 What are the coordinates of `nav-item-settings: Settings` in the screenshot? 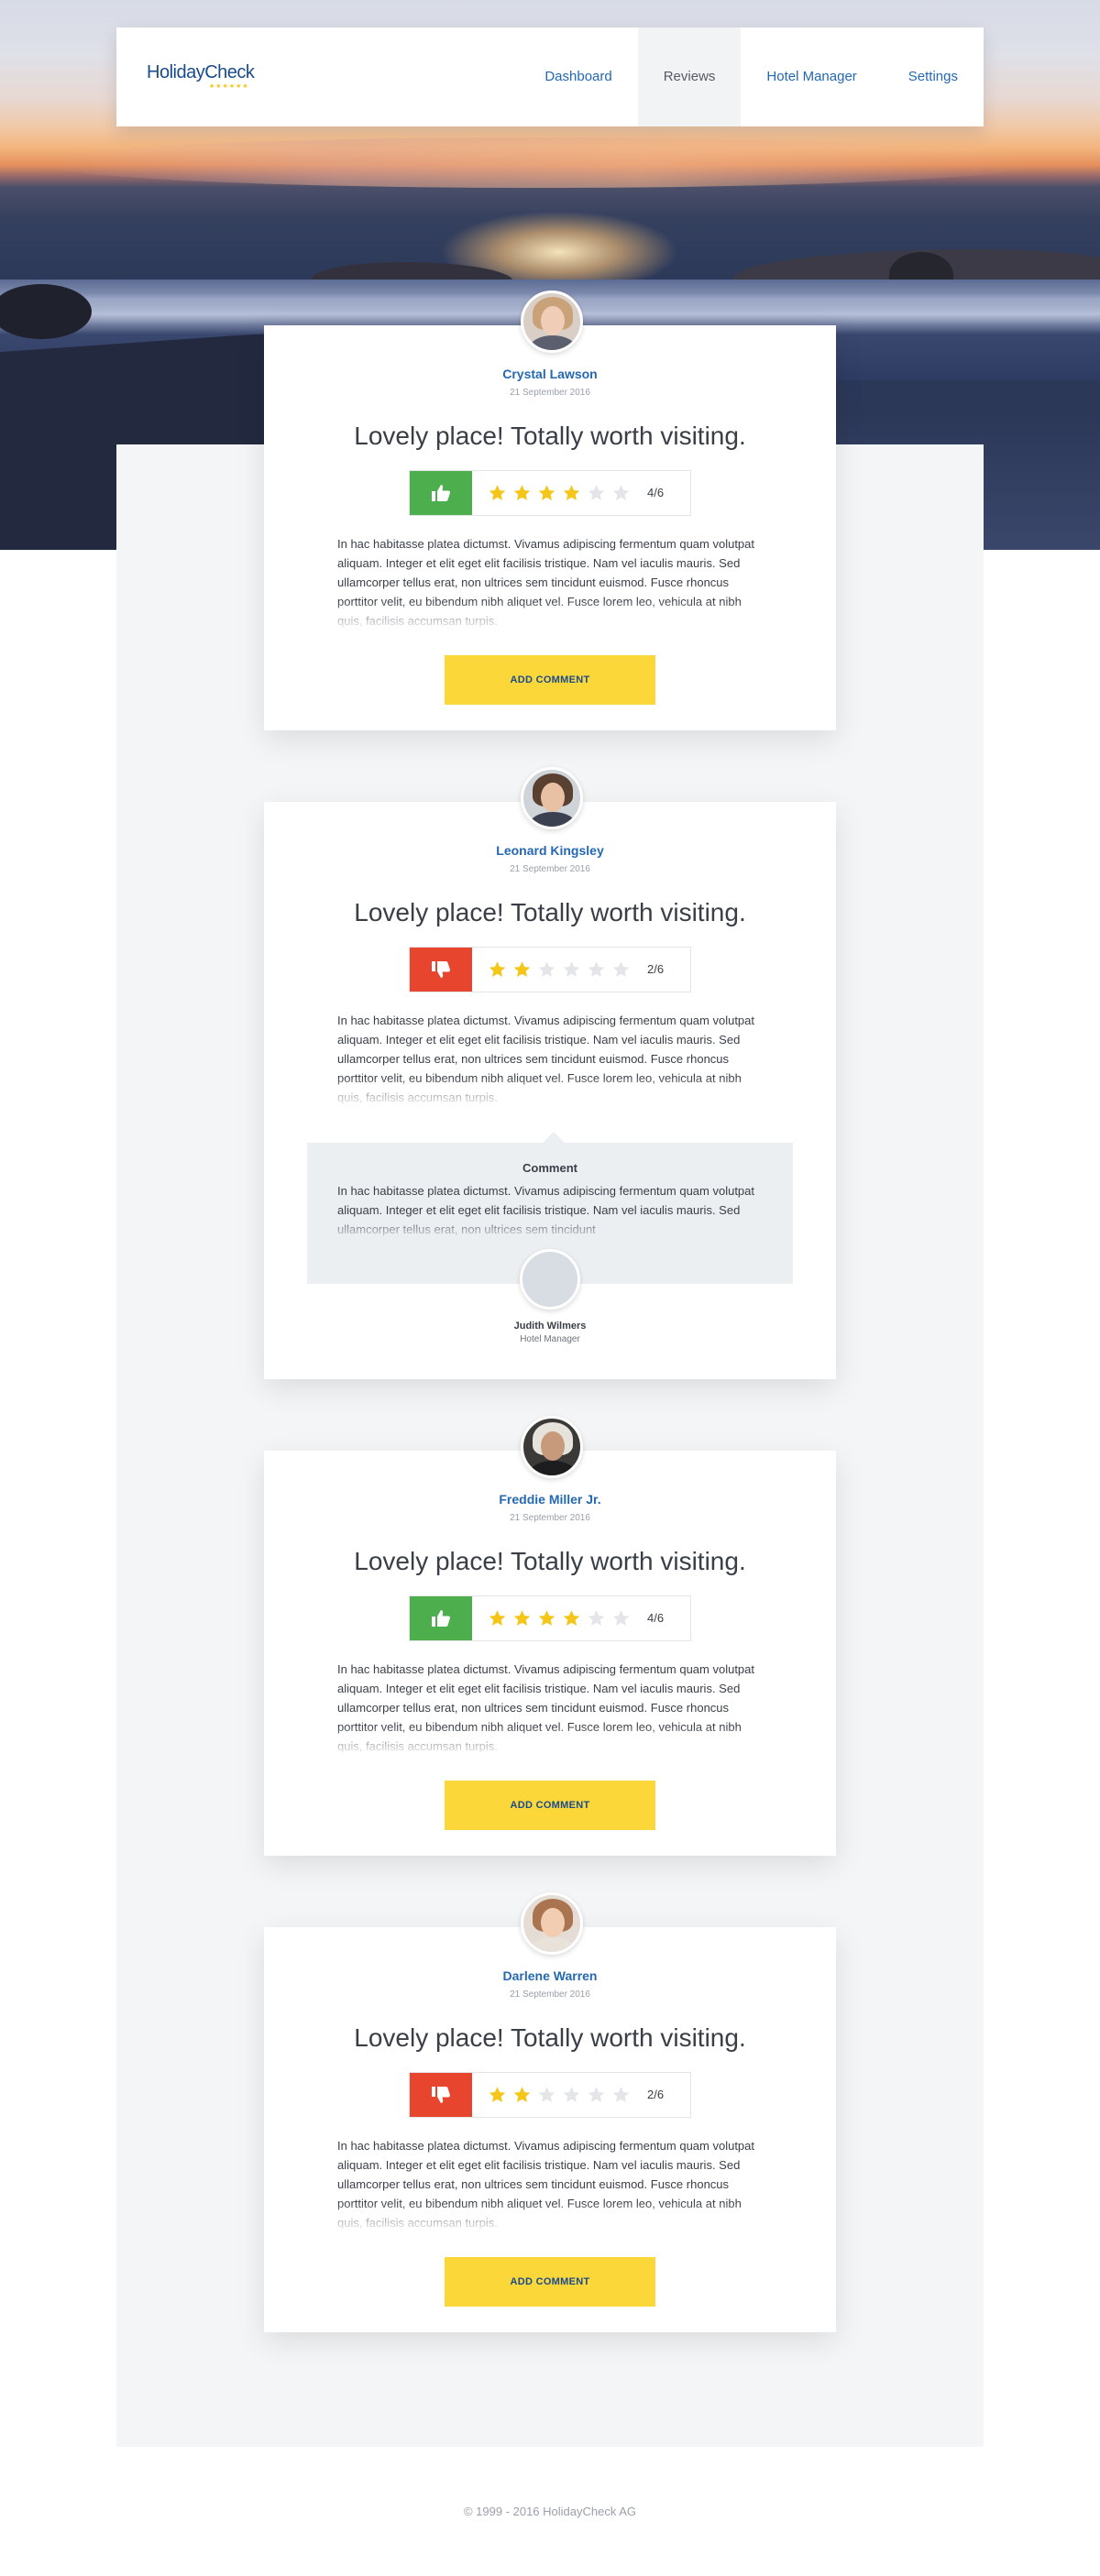 It's located at (933, 76).